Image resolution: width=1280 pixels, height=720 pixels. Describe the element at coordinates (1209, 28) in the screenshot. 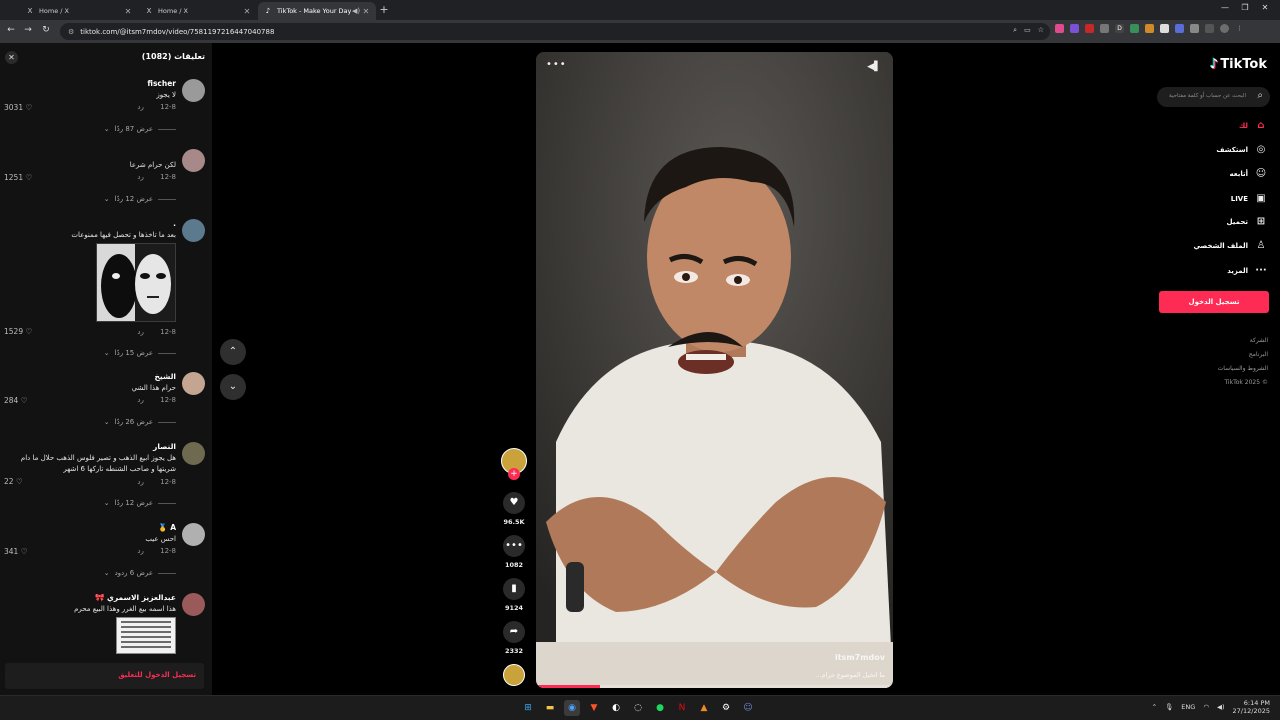

I see `sidebar-icon` at that location.